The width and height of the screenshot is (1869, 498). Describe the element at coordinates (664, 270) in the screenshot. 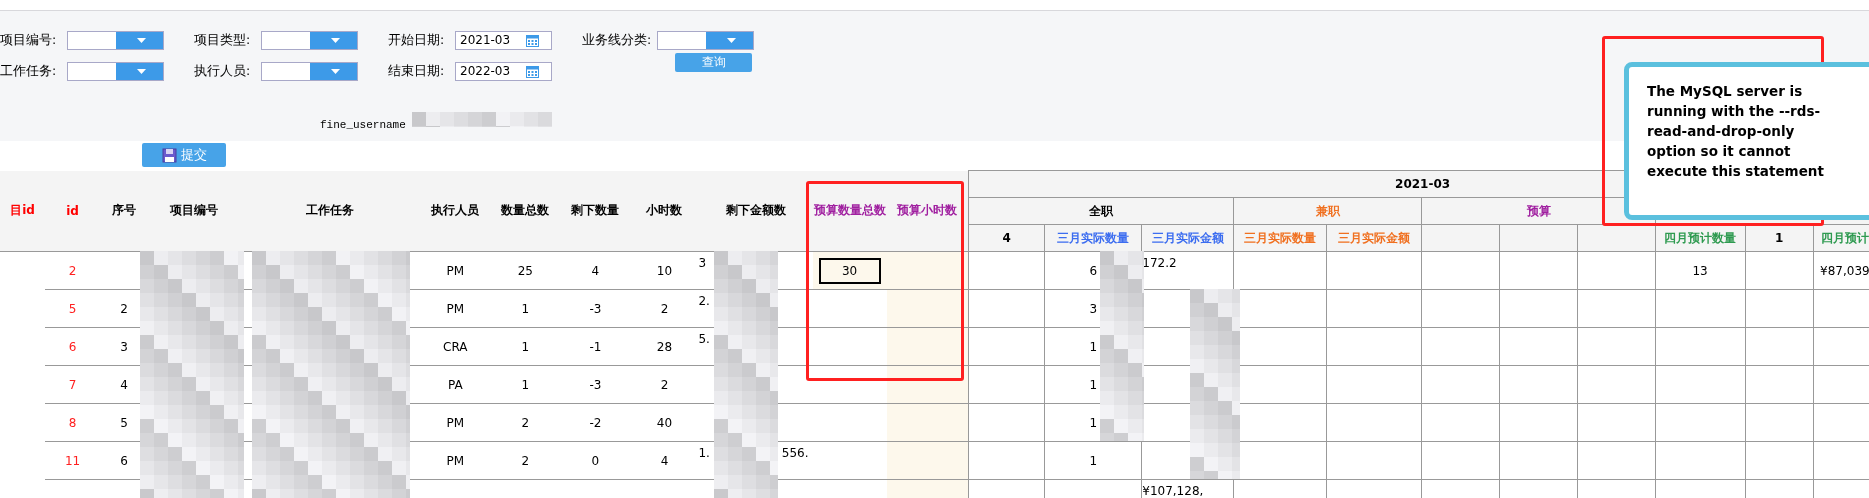

I see `table-cell: 10` at that location.